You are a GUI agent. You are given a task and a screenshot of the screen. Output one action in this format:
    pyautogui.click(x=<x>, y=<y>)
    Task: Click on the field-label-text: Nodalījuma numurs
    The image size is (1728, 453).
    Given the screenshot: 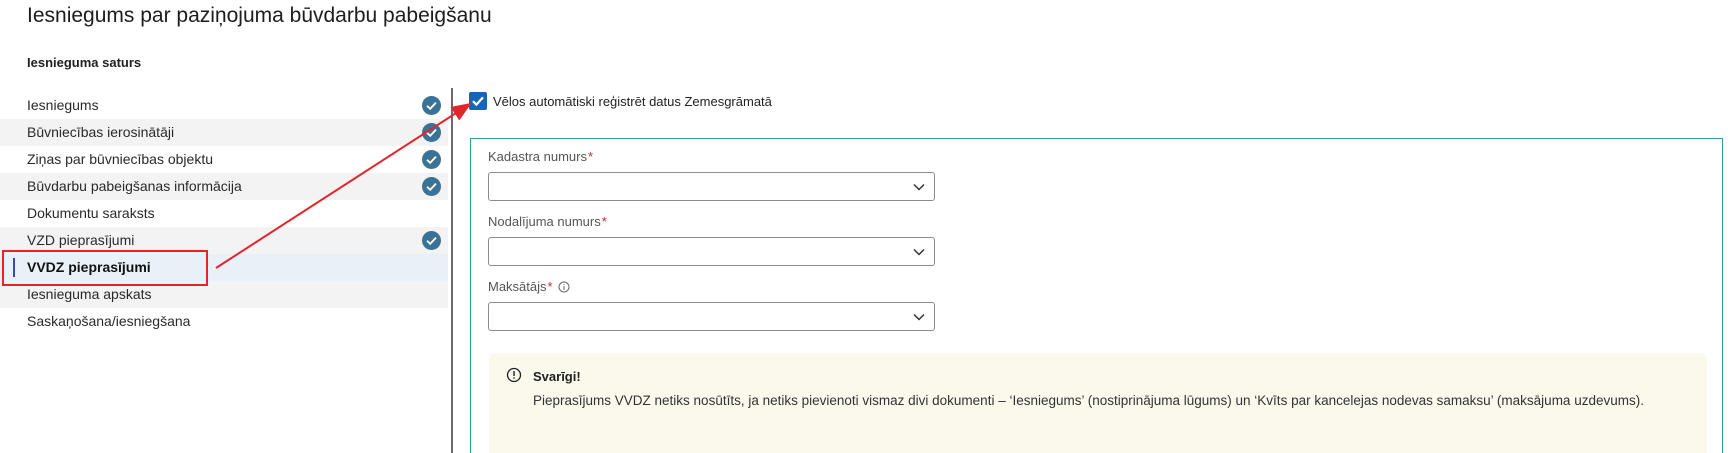 What is the action you would take?
    pyautogui.click(x=544, y=221)
    